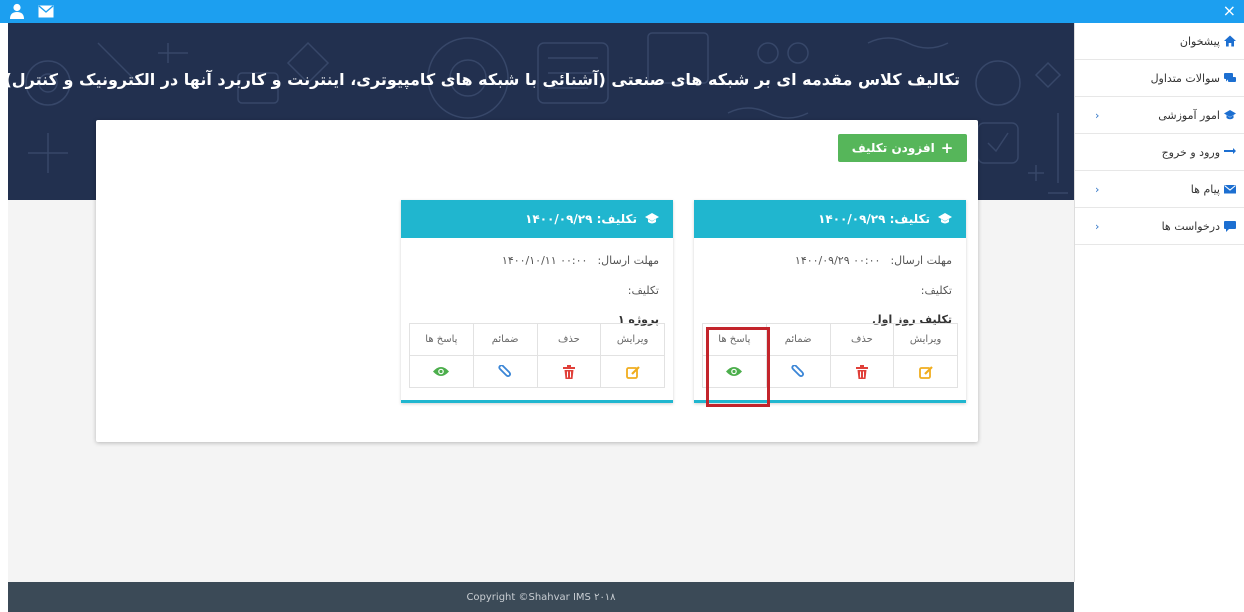  What do you see at coordinates (622, 11) in the screenshot?
I see `top-bar: ×` at bounding box center [622, 11].